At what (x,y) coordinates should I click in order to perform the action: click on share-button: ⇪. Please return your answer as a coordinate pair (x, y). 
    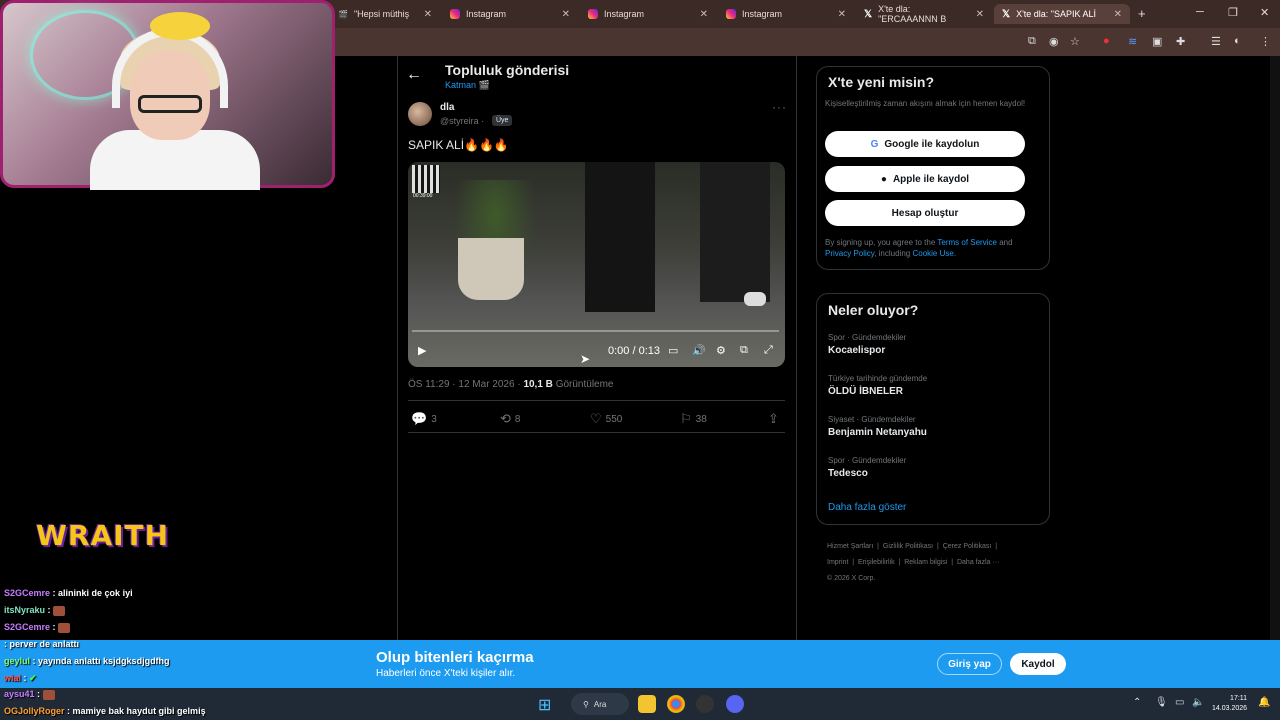
    Looking at the image, I should click on (773, 419).